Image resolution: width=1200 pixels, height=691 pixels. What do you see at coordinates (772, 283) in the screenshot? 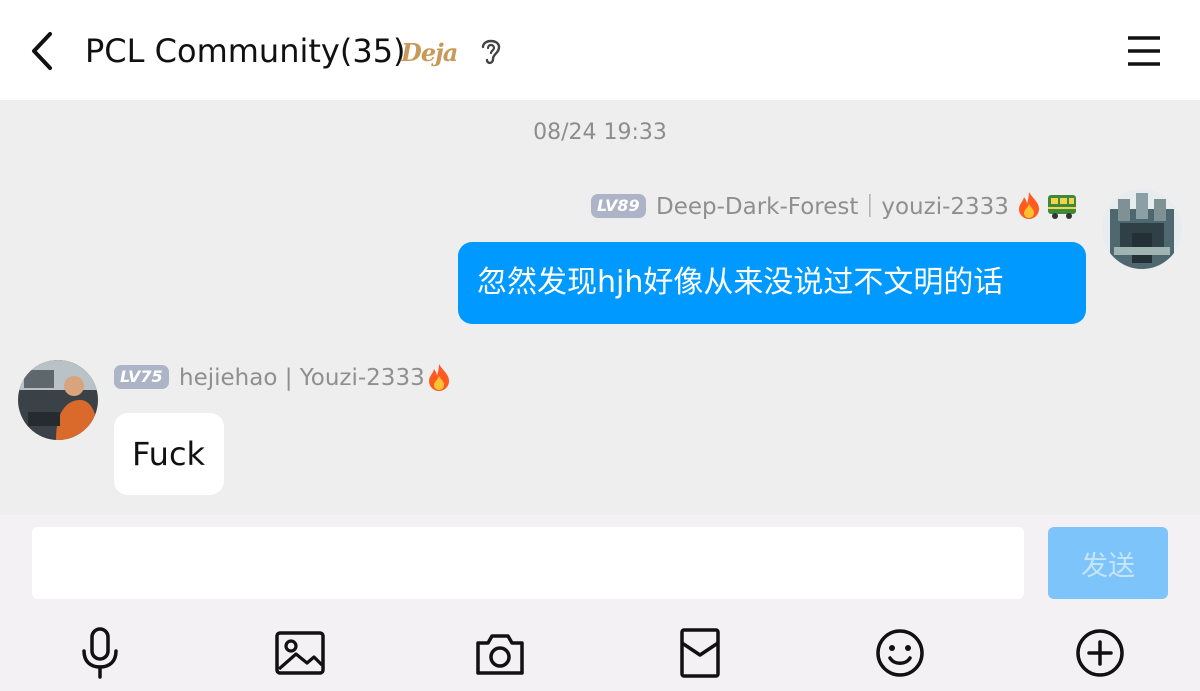
I see `outgoing-message-bubble: 忽然发现hjh好像从来没说过不文明的话` at bounding box center [772, 283].